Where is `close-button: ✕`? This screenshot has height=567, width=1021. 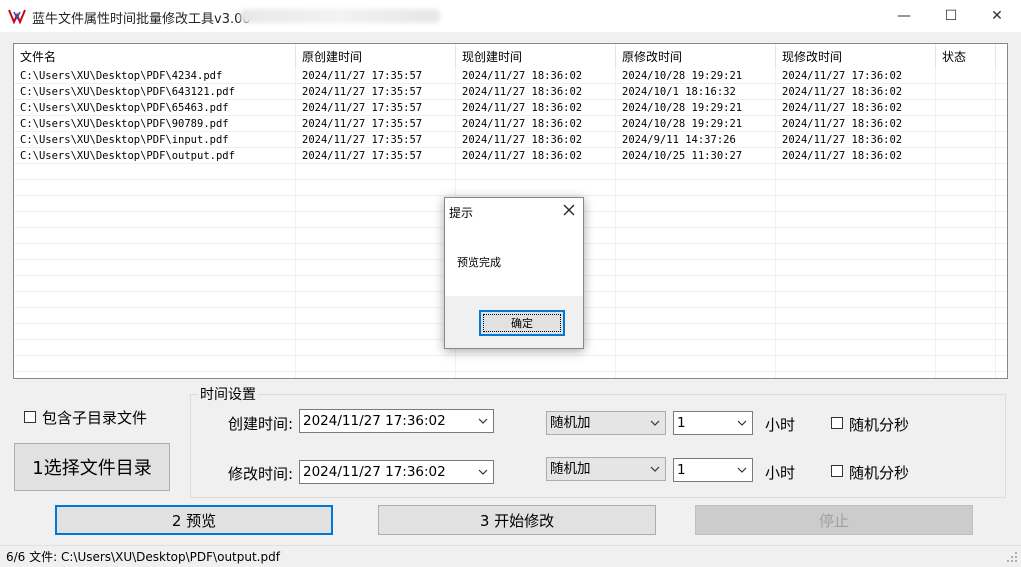
close-button: ✕ is located at coordinates (997, 16).